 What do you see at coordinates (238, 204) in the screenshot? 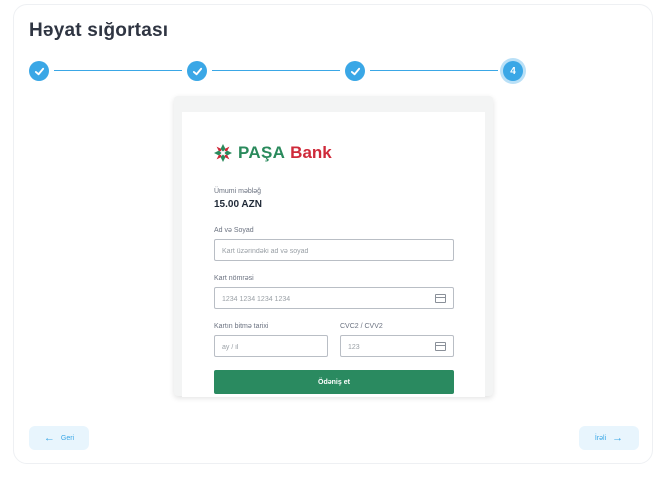
I see `amount-value: 15.00 AZN` at bounding box center [238, 204].